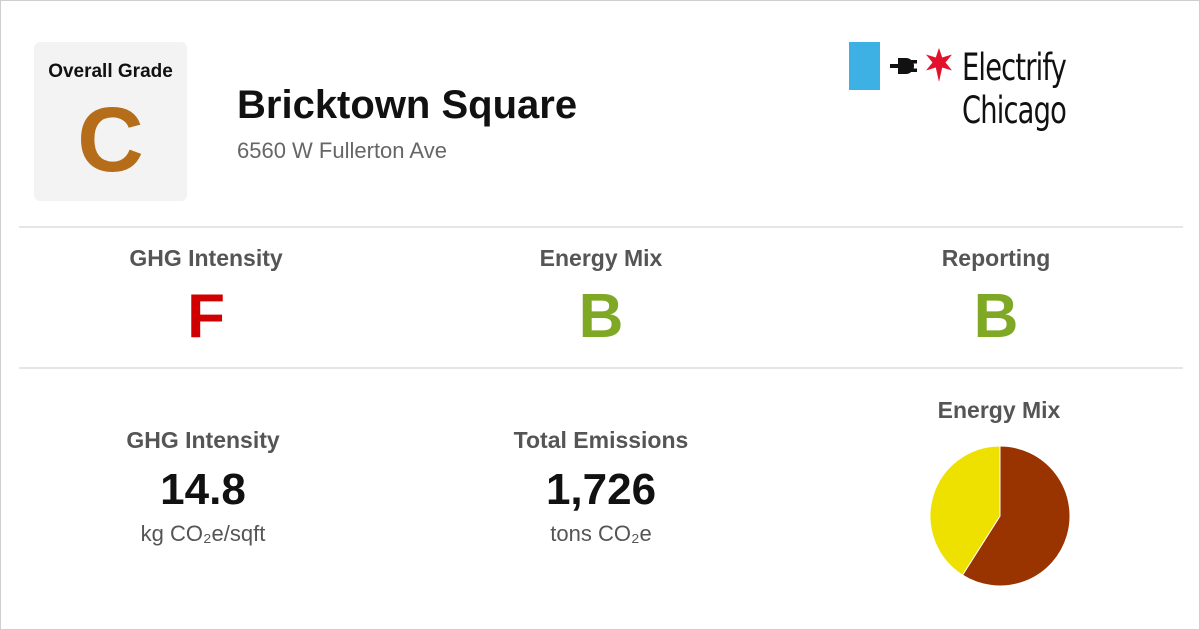 The image size is (1200, 630). Describe the element at coordinates (203, 533) in the screenshot. I see `metric-unit: kg CO₂e/sqft` at that location.